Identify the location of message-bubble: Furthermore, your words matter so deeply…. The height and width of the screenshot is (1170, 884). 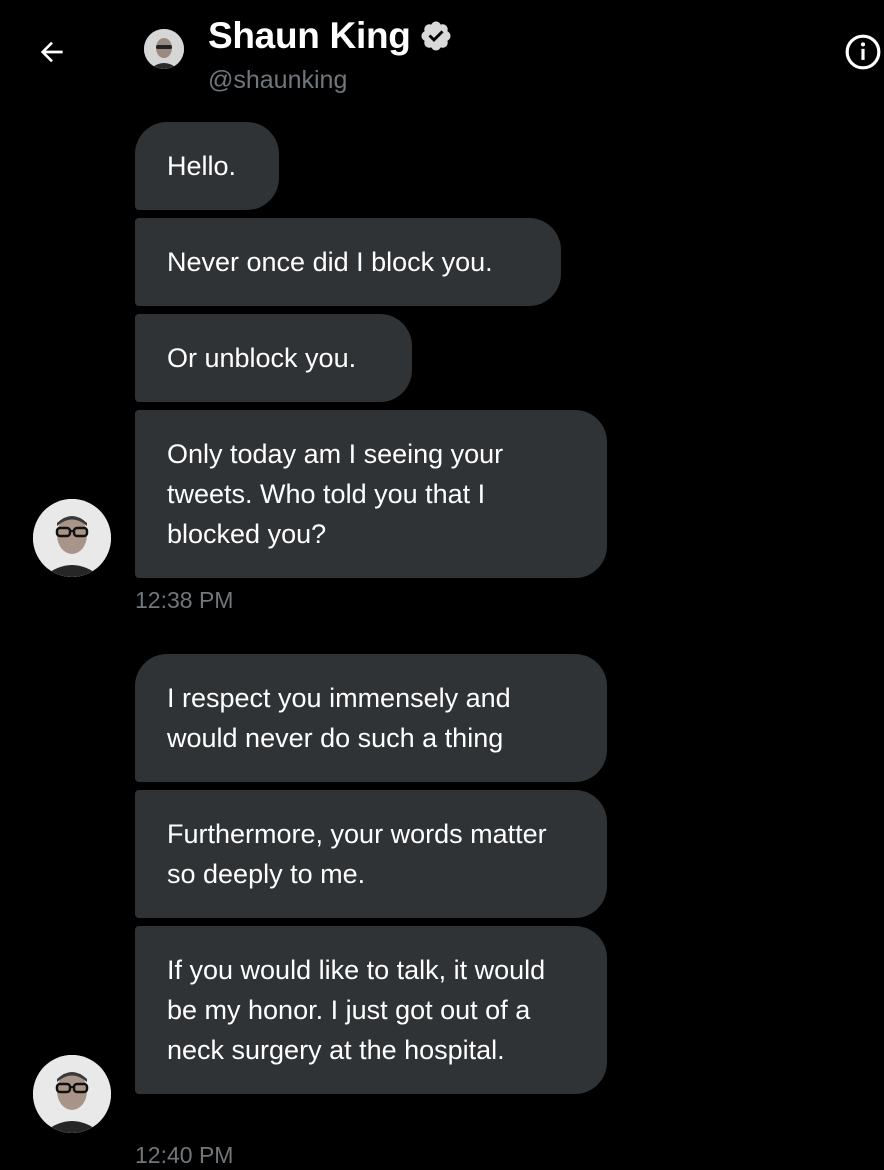
(371, 854).